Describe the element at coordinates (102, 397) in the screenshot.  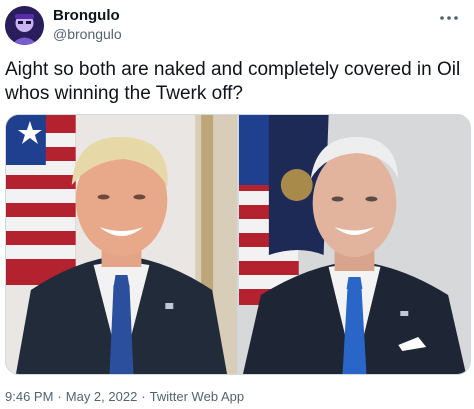
I see `tweet-date-link: May 2, 2022` at that location.